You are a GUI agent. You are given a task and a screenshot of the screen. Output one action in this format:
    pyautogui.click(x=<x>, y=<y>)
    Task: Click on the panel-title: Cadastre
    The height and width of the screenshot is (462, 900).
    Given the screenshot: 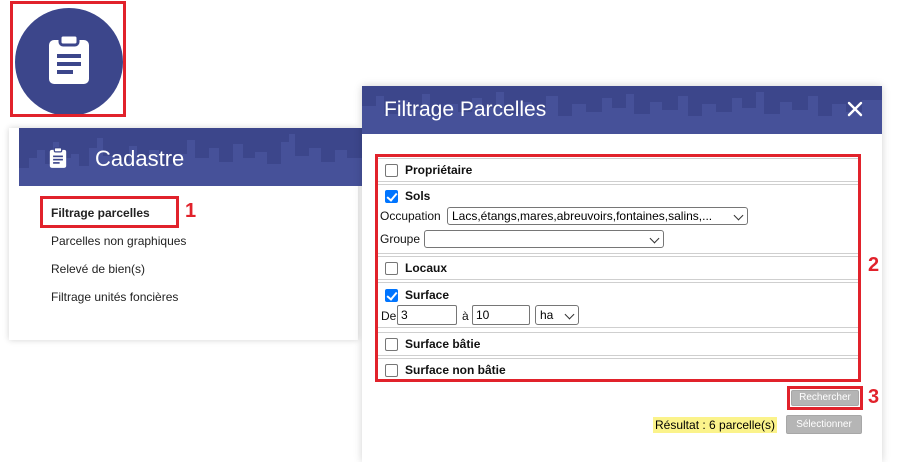 What is the action you would take?
    pyautogui.click(x=140, y=158)
    